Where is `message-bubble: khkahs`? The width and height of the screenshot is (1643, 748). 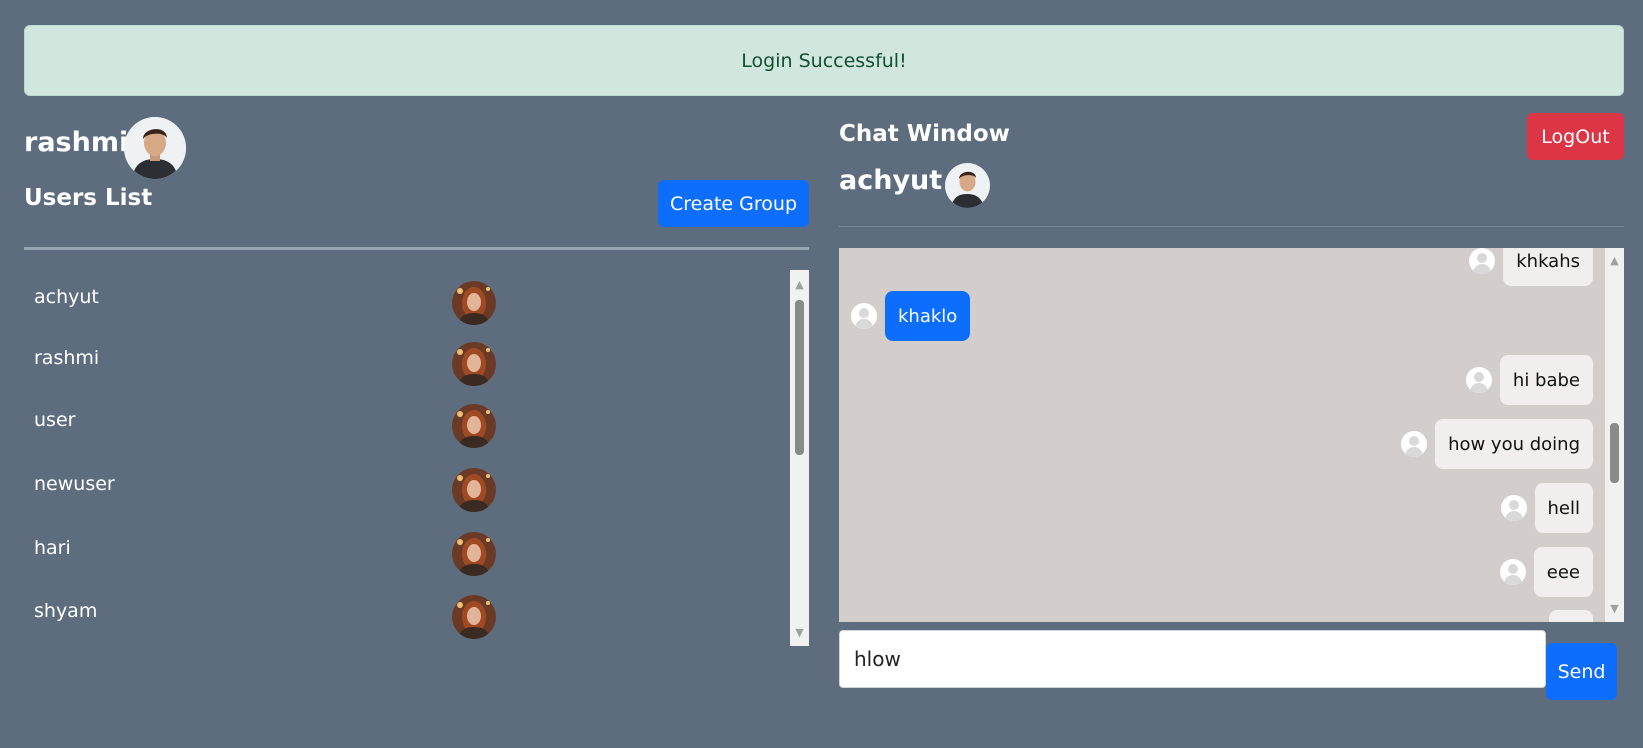
message-bubble: khkahs is located at coordinates (1548, 267).